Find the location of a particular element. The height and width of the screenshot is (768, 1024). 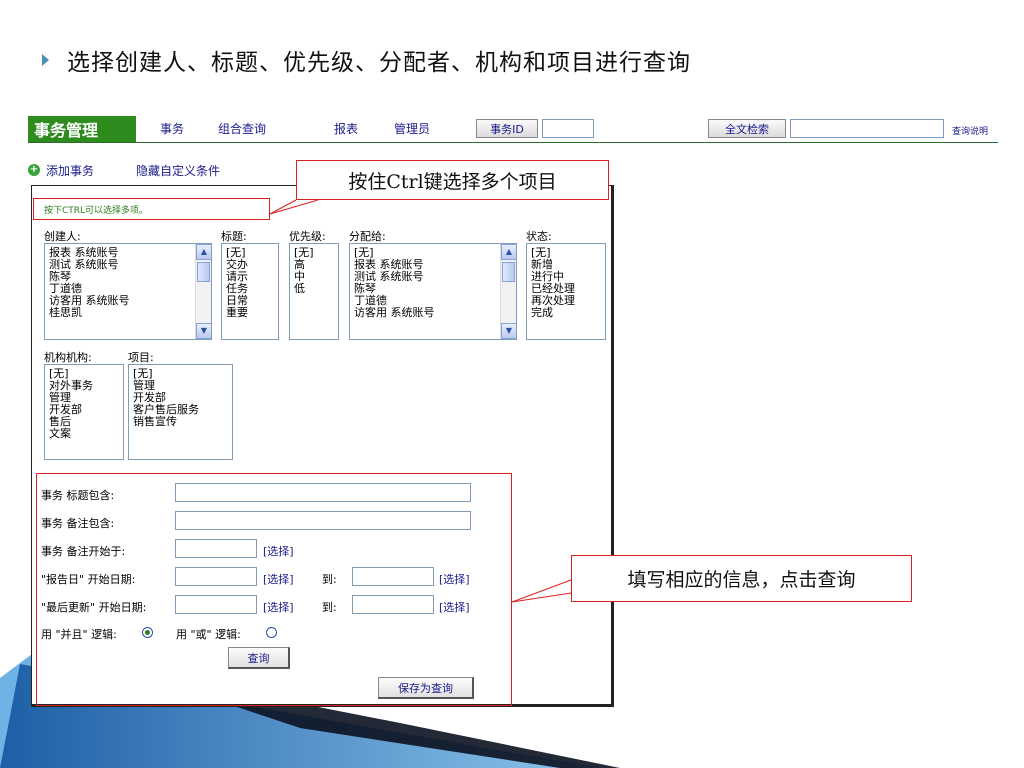

sub-toolbar: + 添加事务 隐藏自定义条件 is located at coordinates (124, 170).